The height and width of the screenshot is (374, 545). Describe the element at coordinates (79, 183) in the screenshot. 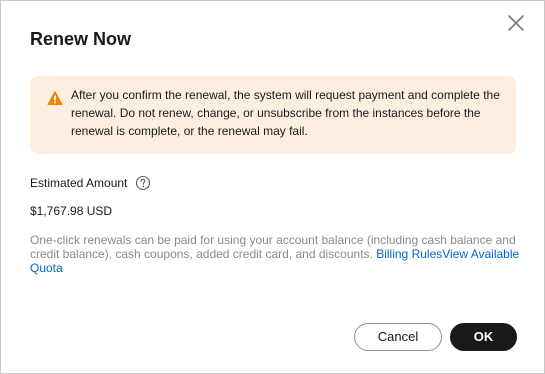

I see `estimated-amount-label: Estimated Amount` at that location.